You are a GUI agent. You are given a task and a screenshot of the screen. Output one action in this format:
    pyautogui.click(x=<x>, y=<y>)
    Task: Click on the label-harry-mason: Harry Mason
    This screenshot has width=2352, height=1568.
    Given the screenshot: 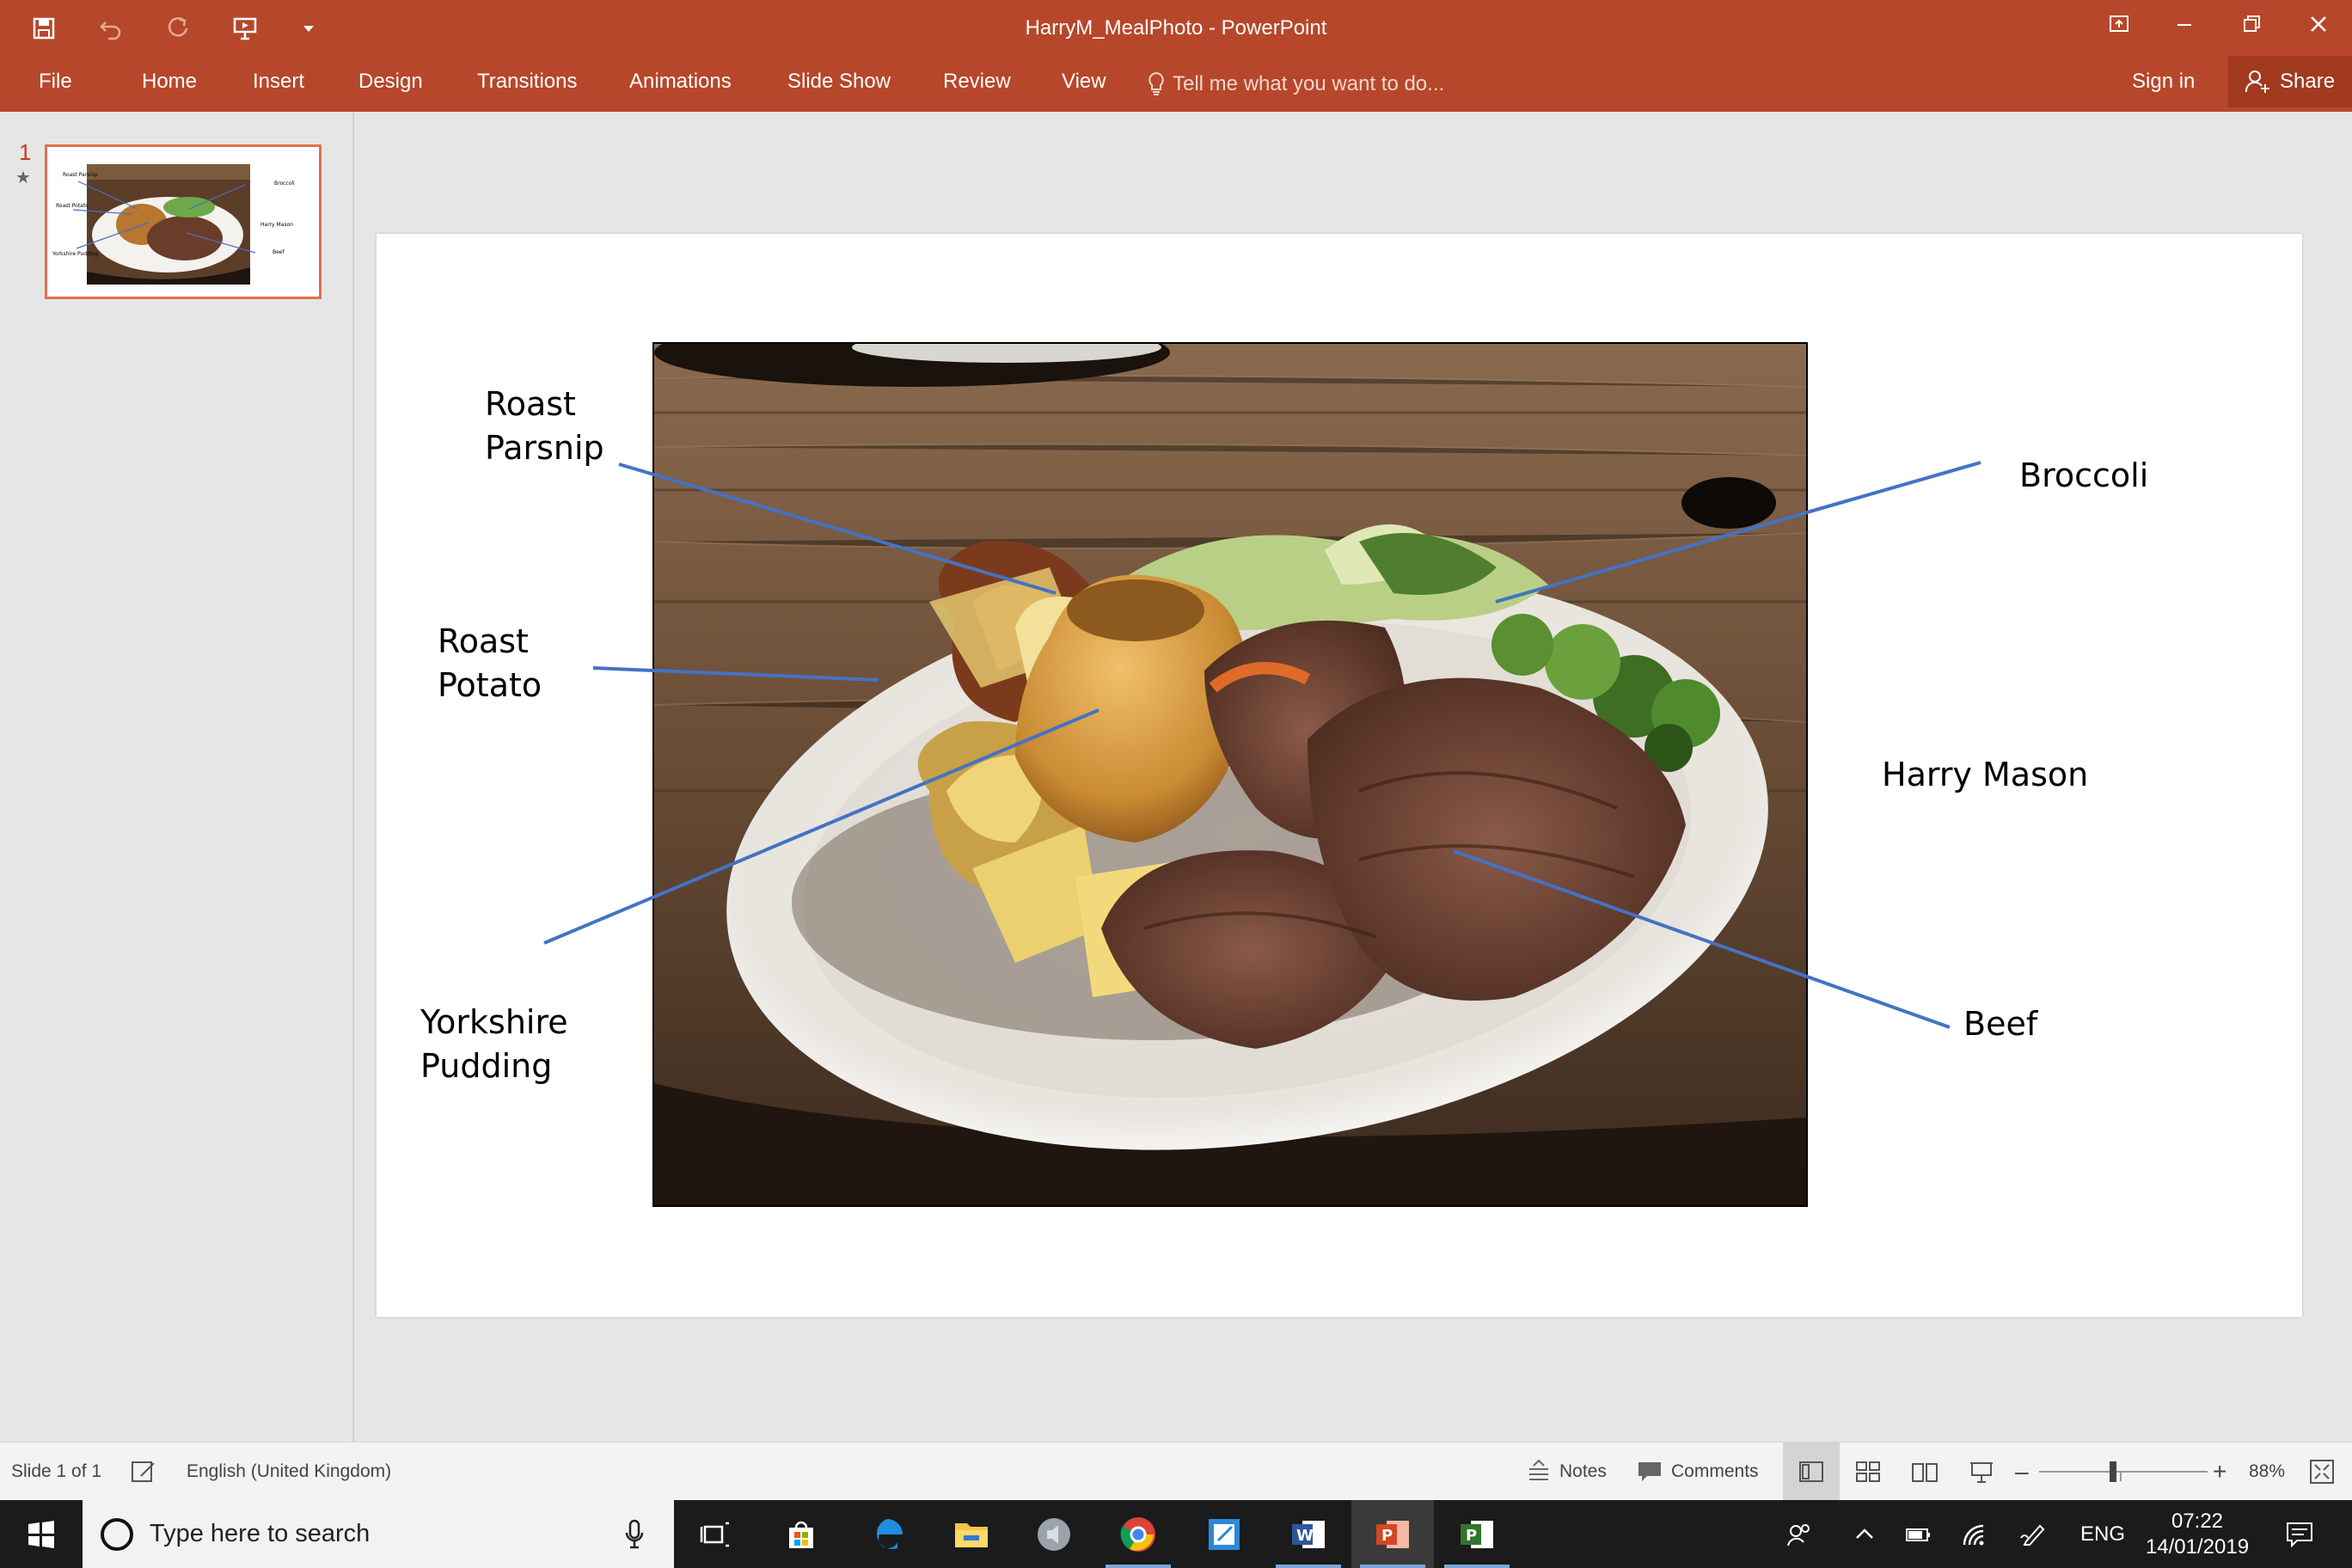 What is the action you would take?
    pyautogui.click(x=1985, y=775)
    